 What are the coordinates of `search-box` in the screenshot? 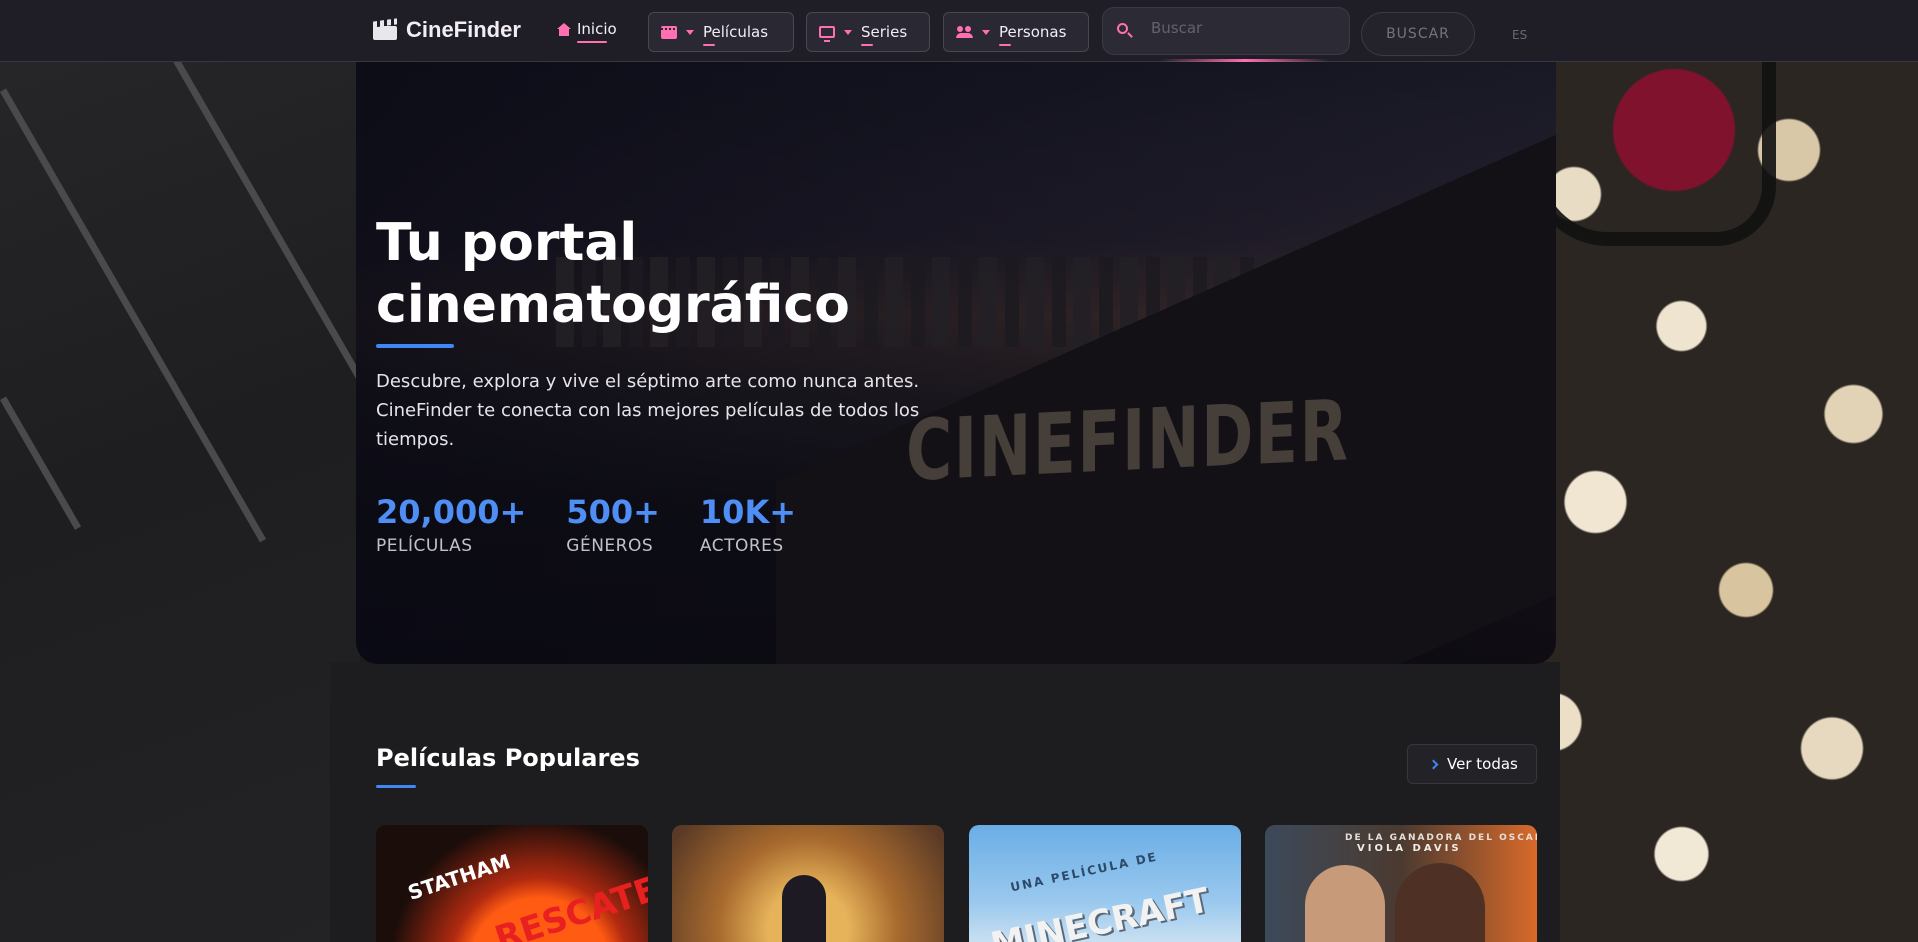 It's located at (1226, 31).